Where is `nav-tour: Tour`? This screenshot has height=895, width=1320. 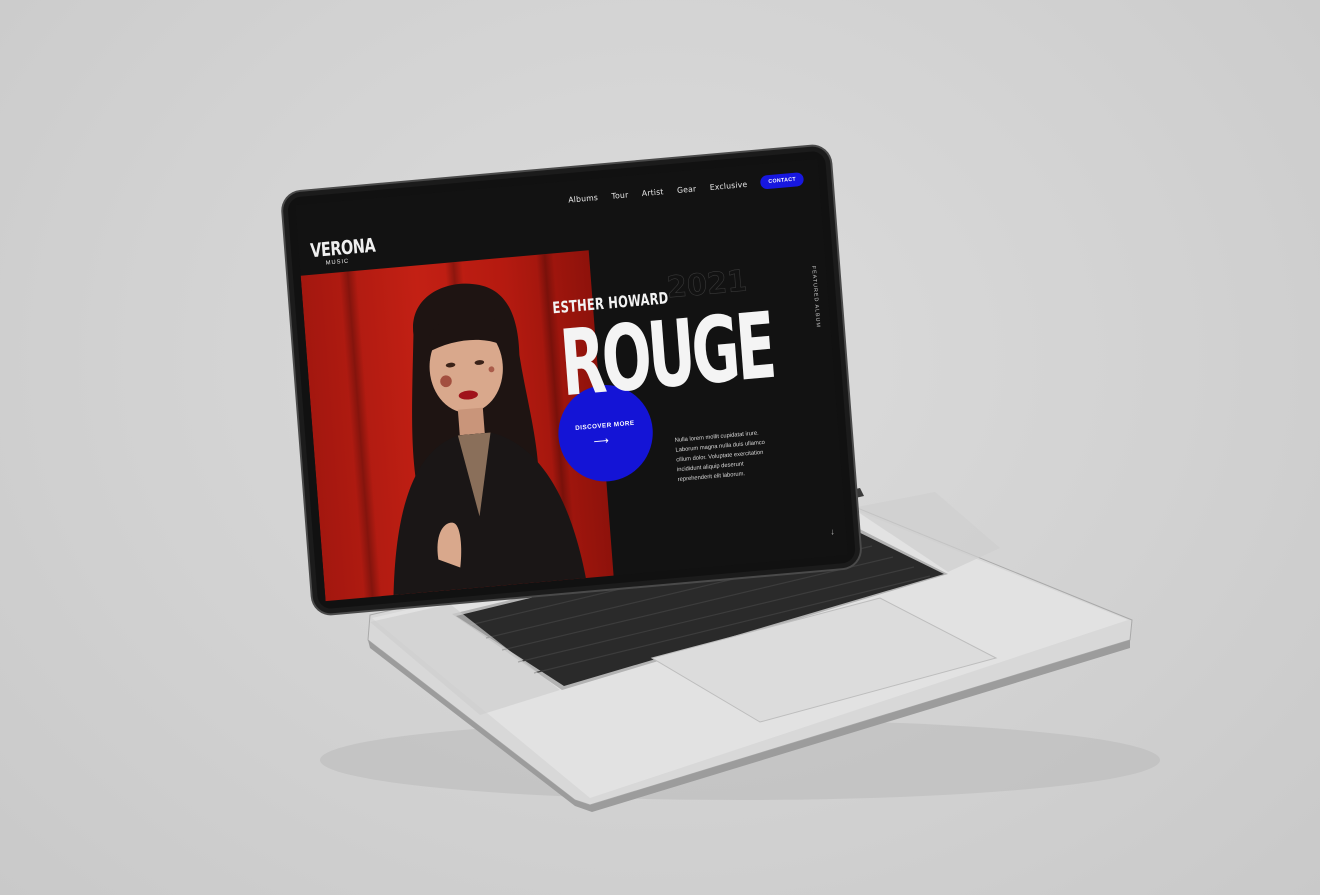 nav-tour: Tour is located at coordinates (620, 195).